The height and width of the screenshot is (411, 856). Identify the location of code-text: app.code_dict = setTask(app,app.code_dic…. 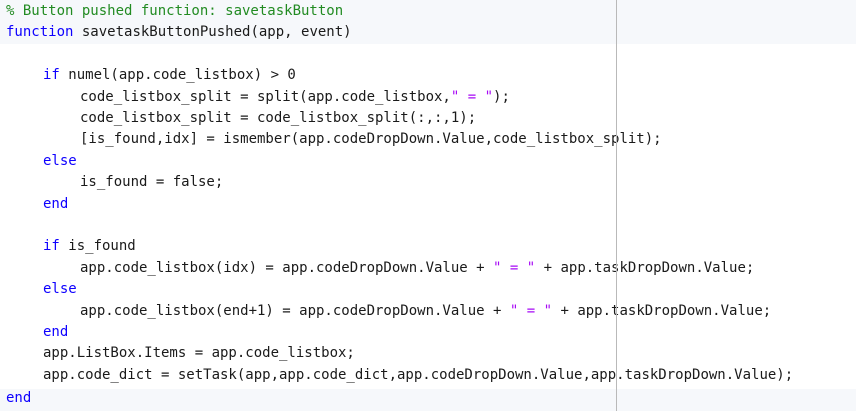
(418, 374).